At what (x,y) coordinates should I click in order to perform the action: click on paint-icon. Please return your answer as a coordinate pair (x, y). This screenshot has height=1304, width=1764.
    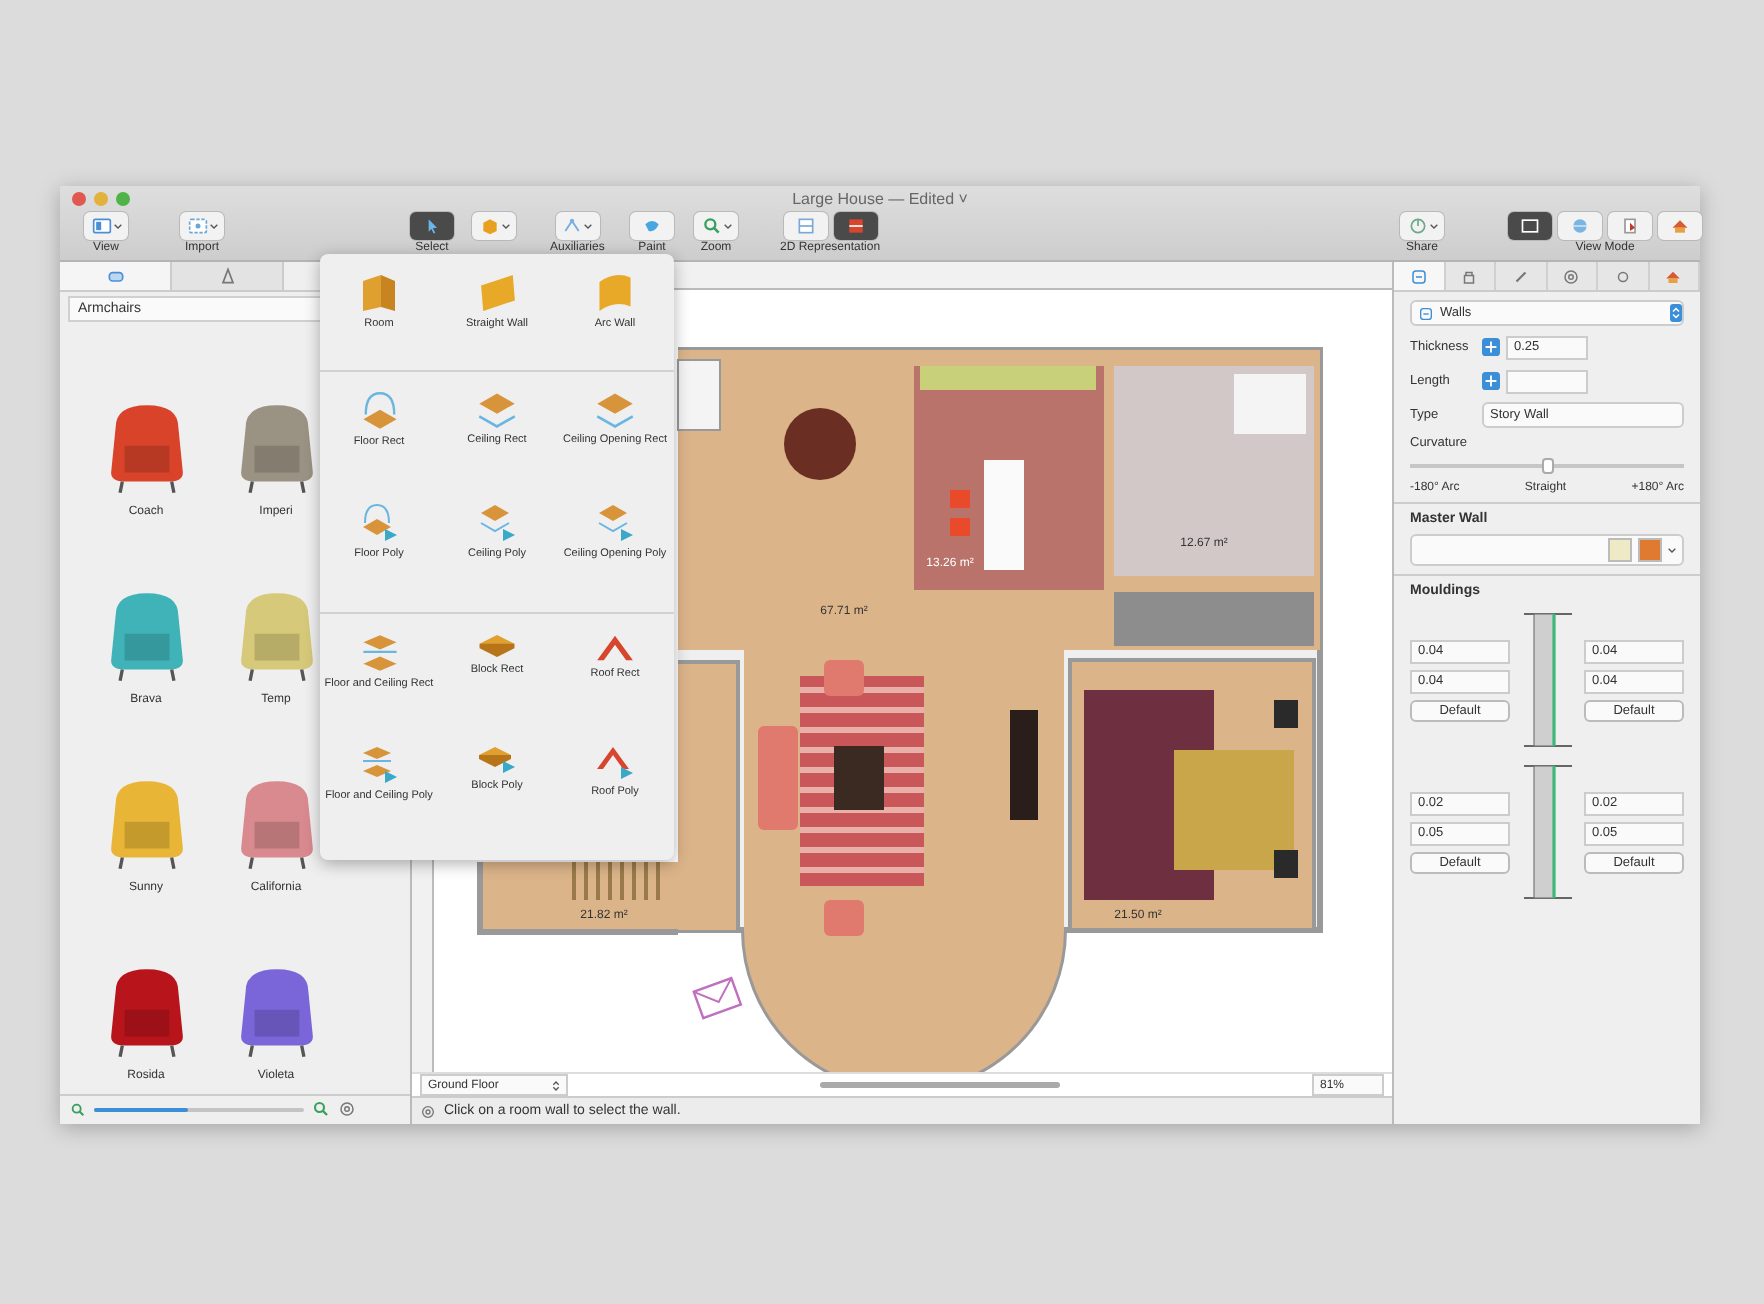
    Looking at the image, I should click on (652, 226).